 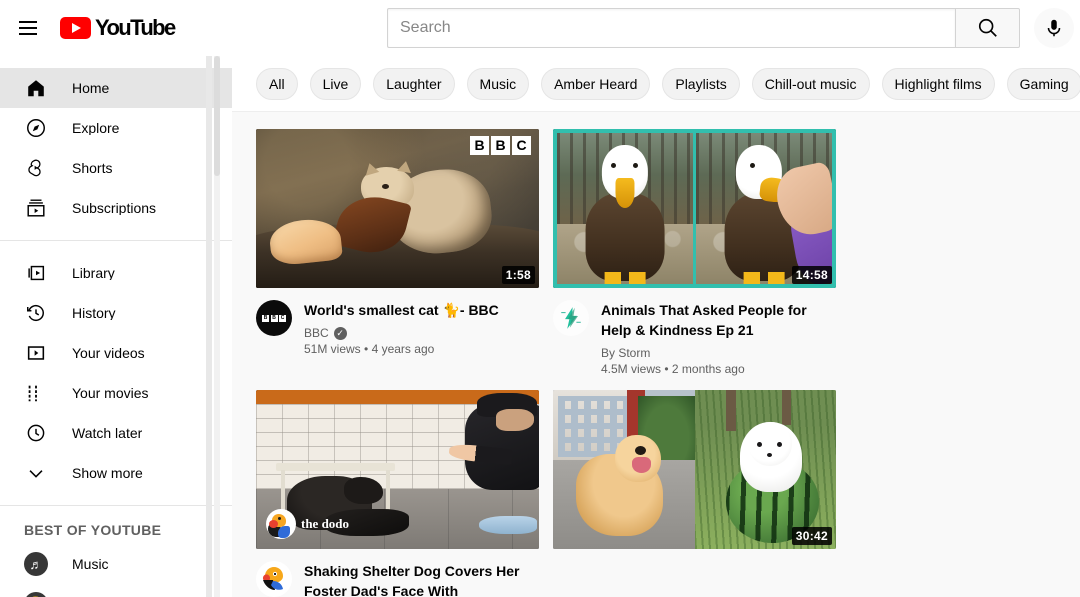 I want to click on filter-chip-all: All, so click(x=277, y=83).